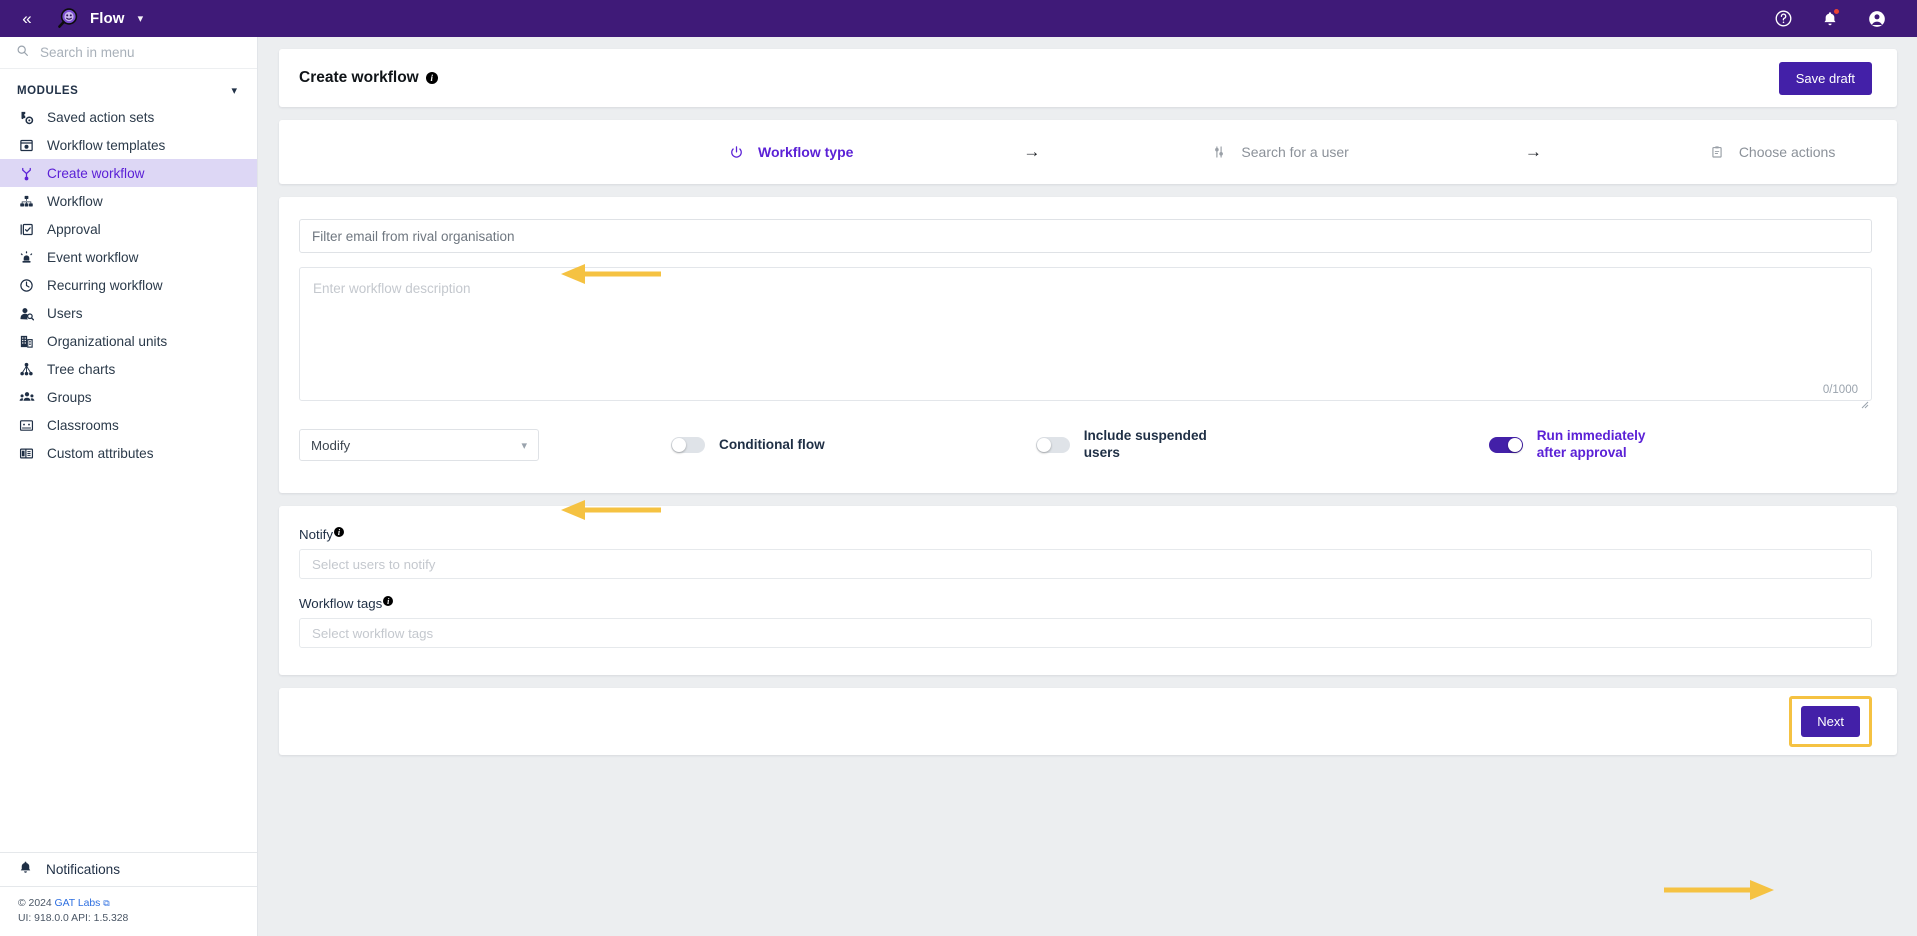 The image size is (1917, 936). What do you see at coordinates (806, 152) in the screenshot?
I see `step-label: Workflow type` at bounding box center [806, 152].